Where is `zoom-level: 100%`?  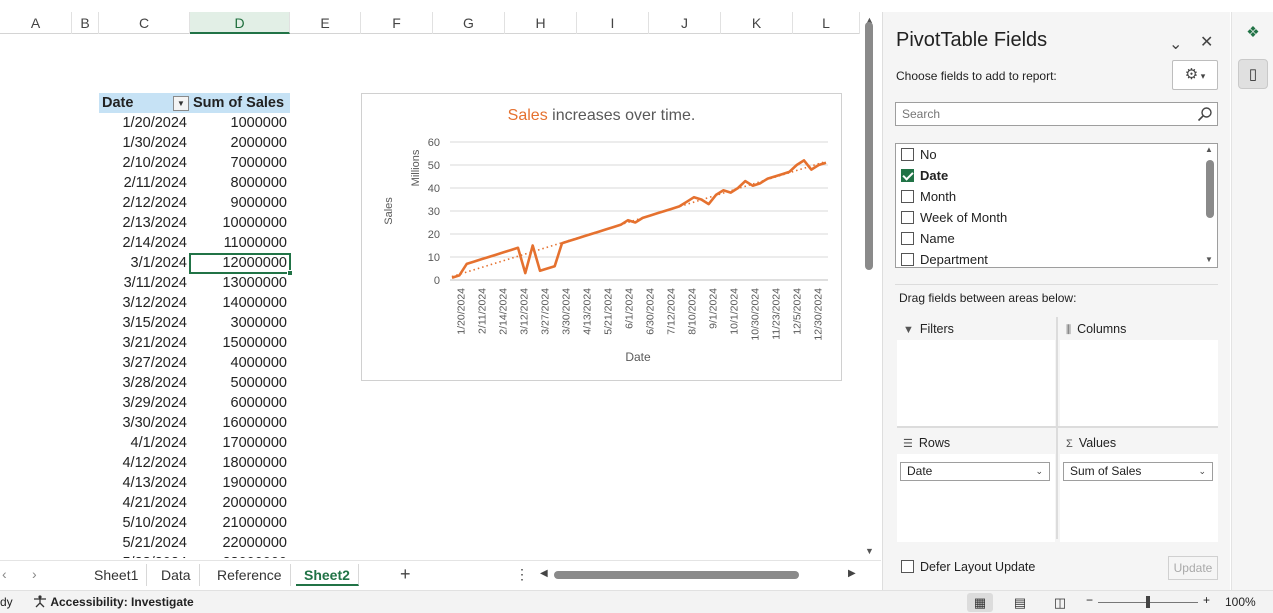 zoom-level: 100% is located at coordinates (1240, 602).